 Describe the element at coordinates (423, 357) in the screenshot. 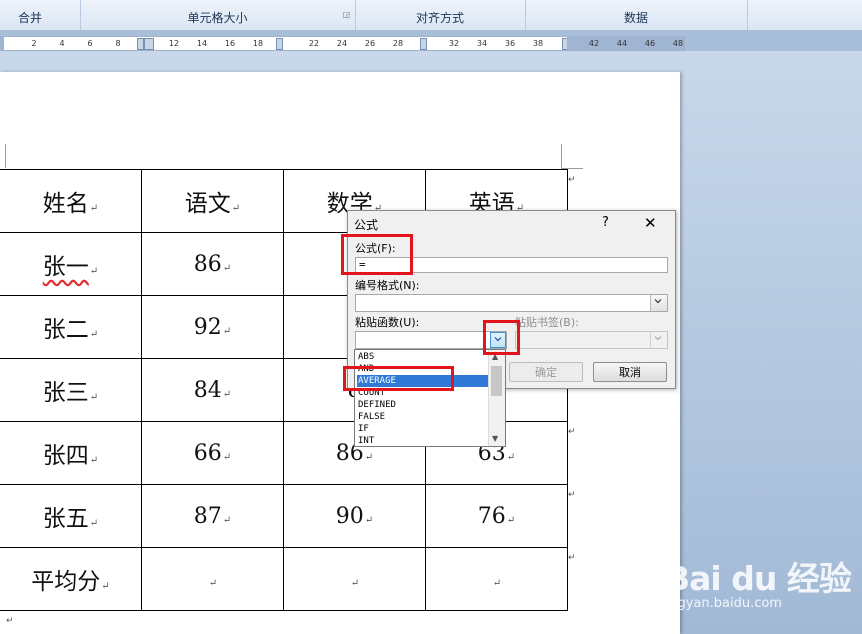

I see `function-option: ABS` at that location.